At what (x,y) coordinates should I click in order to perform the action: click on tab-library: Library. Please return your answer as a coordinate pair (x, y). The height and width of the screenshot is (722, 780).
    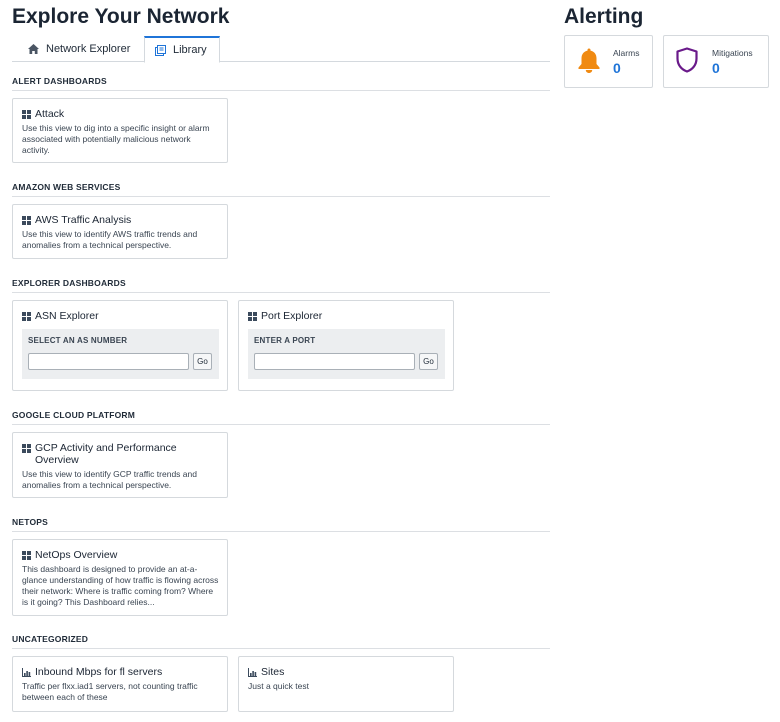
    Looking at the image, I should click on (182, 49).